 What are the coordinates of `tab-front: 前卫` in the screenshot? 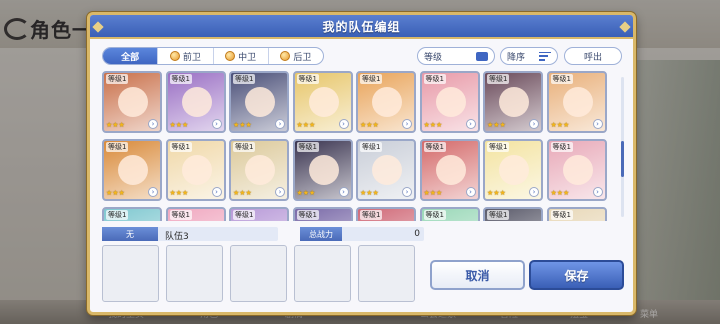 It's located at (184, 56).